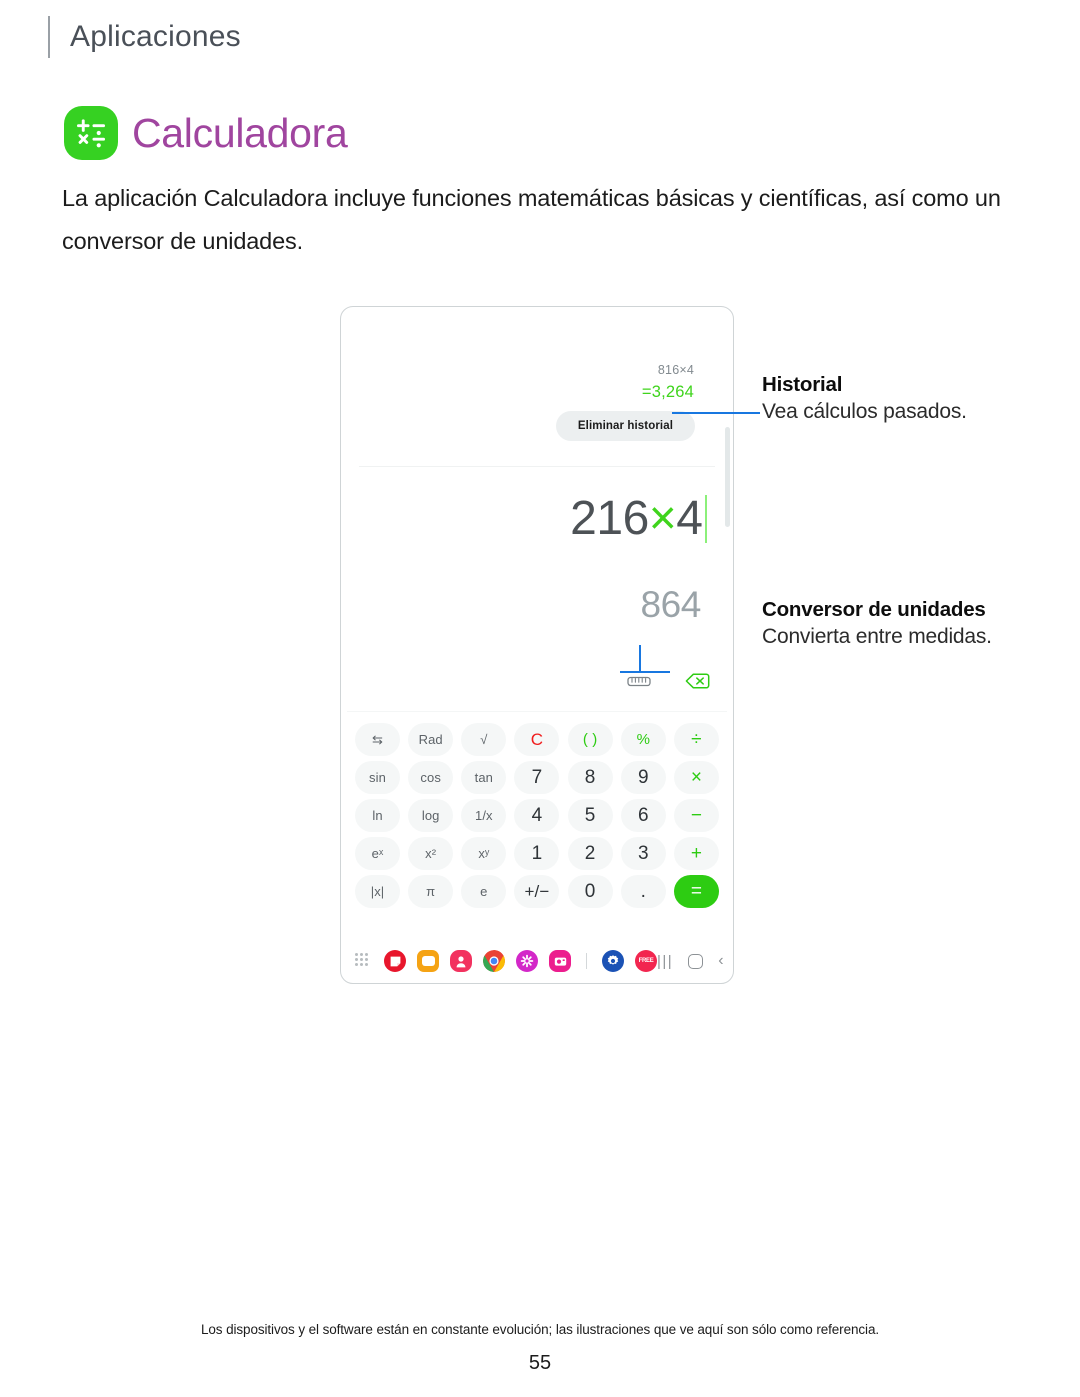  What do you see at coordinates (590, 853) in the screenshot?
I see `key-2: 2` at bounding box center [590, 853].